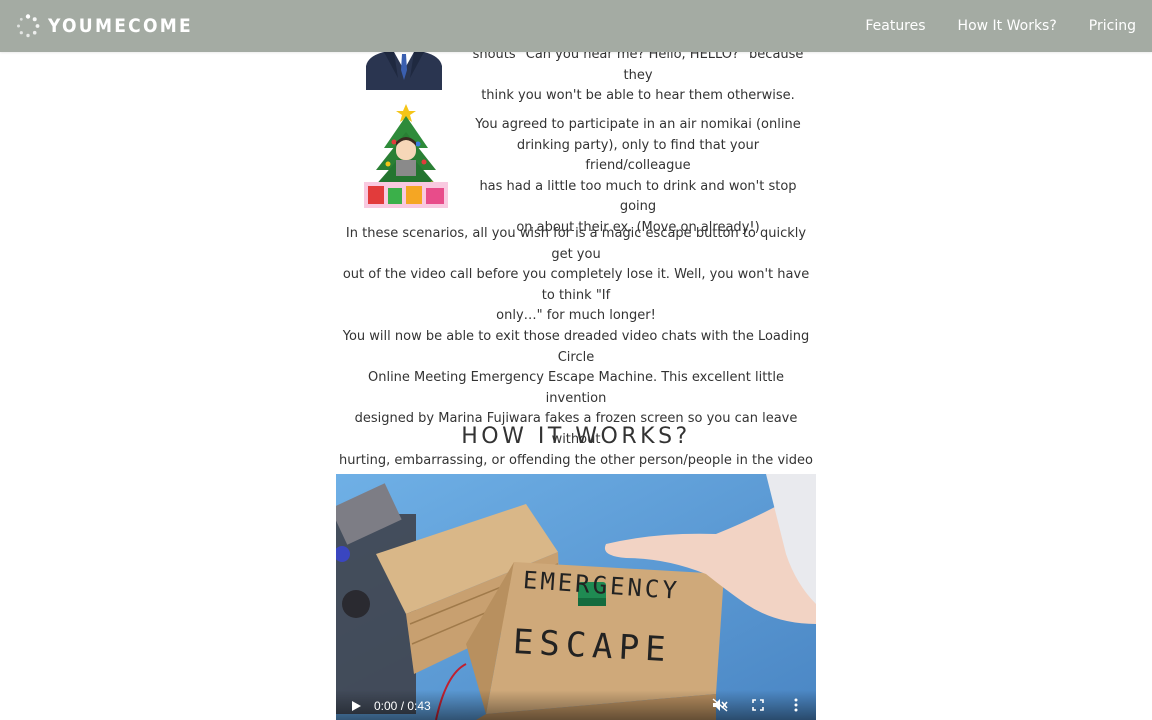 This screenshot has width=1152, height=720. Describe the element at coordinates (592, 646) in the screenshot. I see `video-box-label-2: ESCAPE` at that location.